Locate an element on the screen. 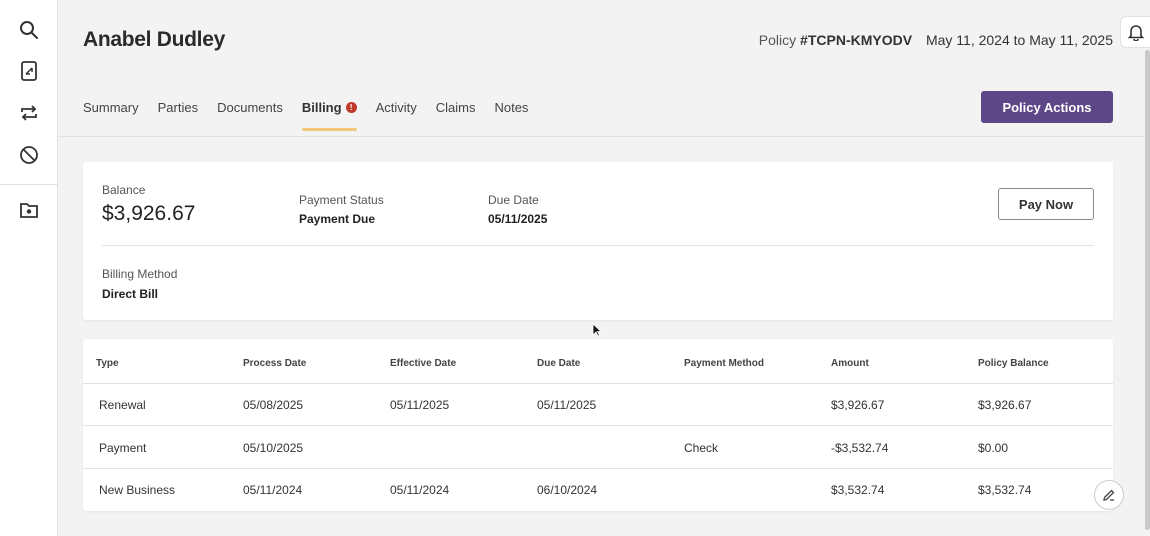 This screenshot has width=1150, height=536. block-icon is located at coordinates (29, 155).